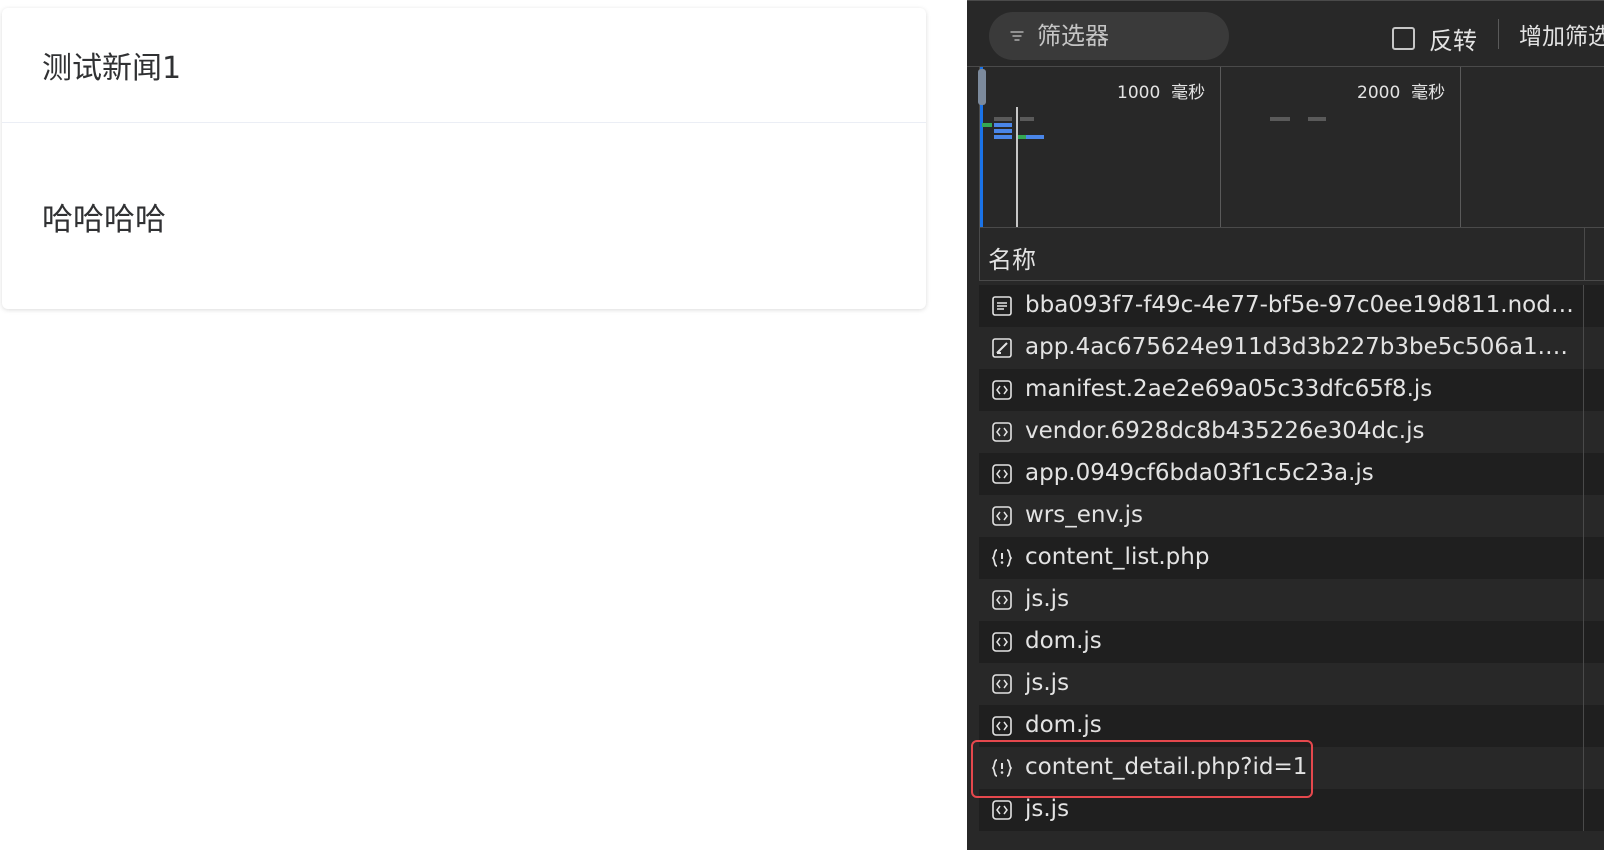  What do you see at coordinates (1117, 557) in the screenshot?
I see `request-name: content_list.php` at bounding box center [1117, 557].